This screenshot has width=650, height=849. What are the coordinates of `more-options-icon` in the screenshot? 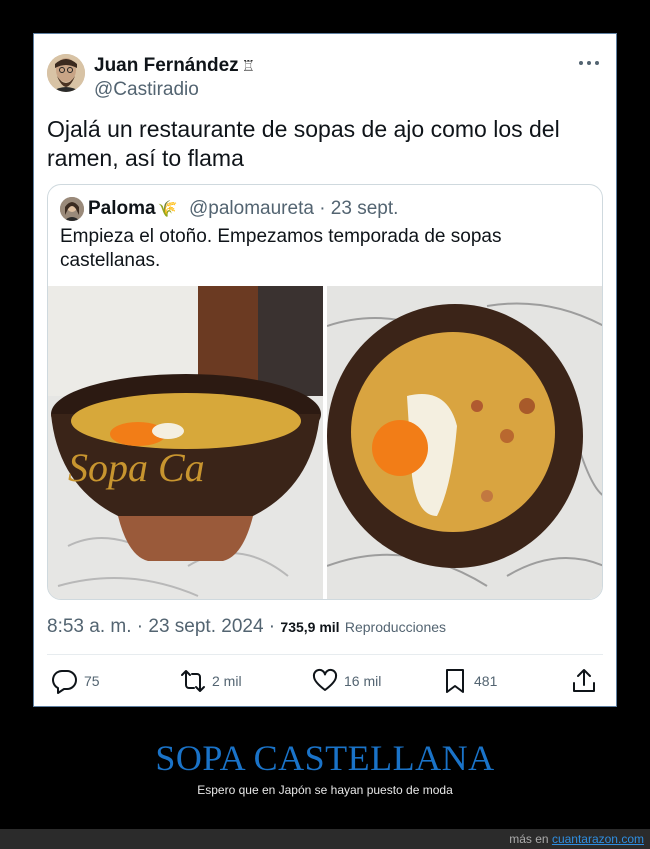 It's located at (589, 63).